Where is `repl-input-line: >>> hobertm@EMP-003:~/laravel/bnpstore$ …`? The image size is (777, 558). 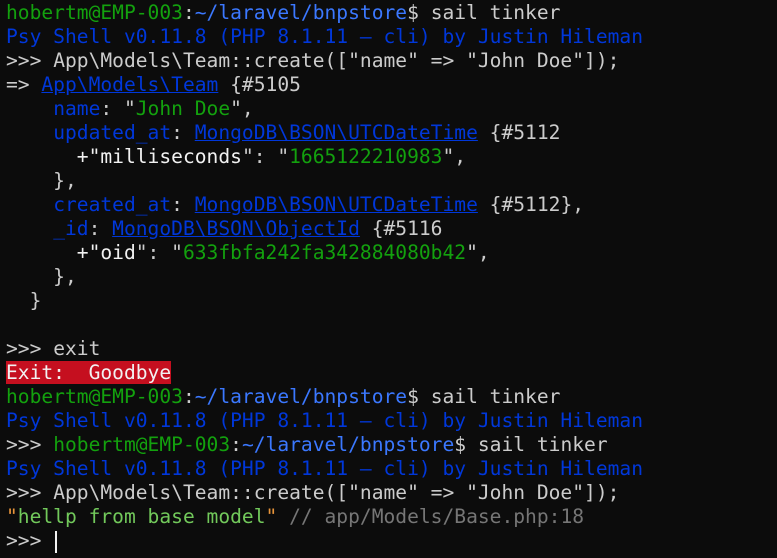
repl-input-line: >>> hobertm@EMP-003:~/laravel/bnpstore$ … is located at coordinates (391, 445).